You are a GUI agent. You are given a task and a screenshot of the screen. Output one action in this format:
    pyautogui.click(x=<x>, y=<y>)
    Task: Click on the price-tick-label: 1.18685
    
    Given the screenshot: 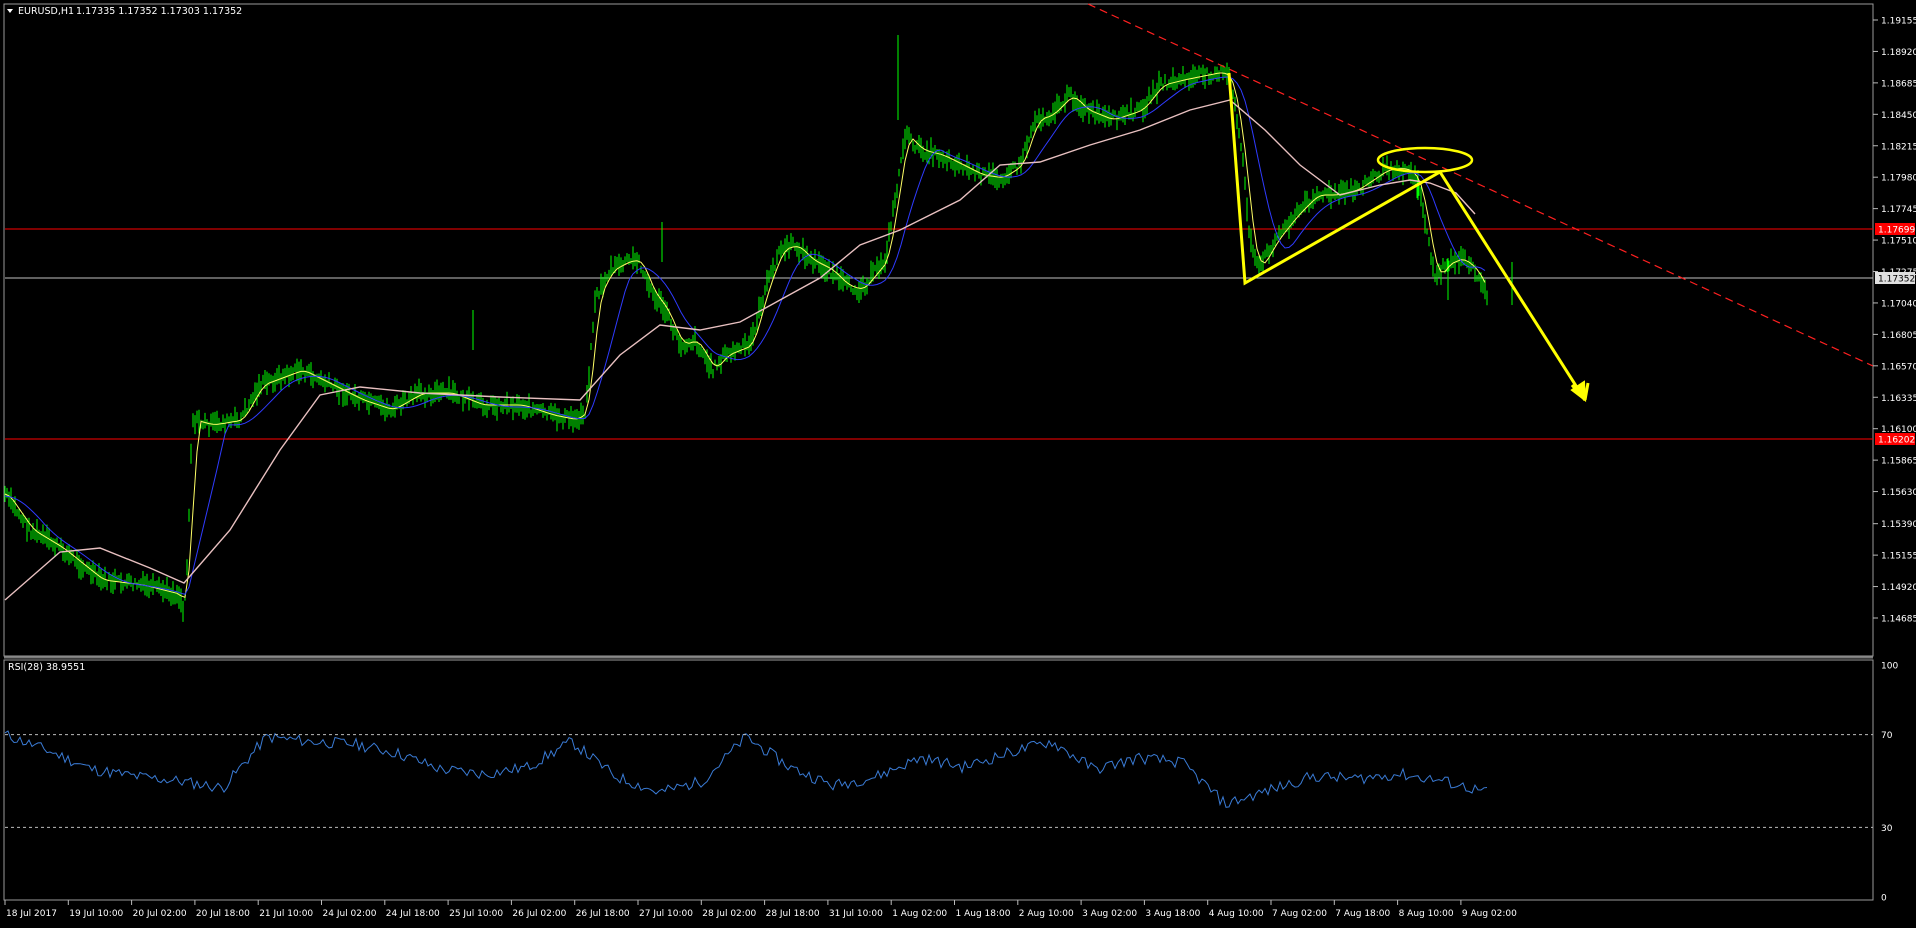 What is the action you would take?
    pyautogui.click(x=1898, y=84)
    